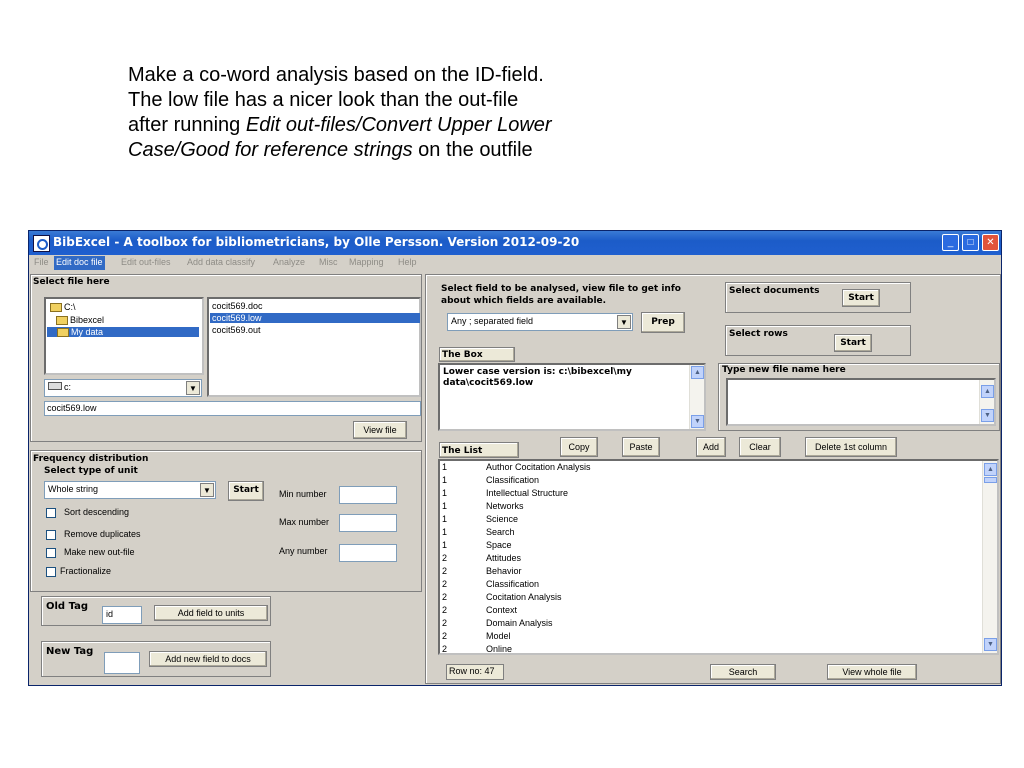  I want to click on the-list-tab: The List, so click(479, 450).